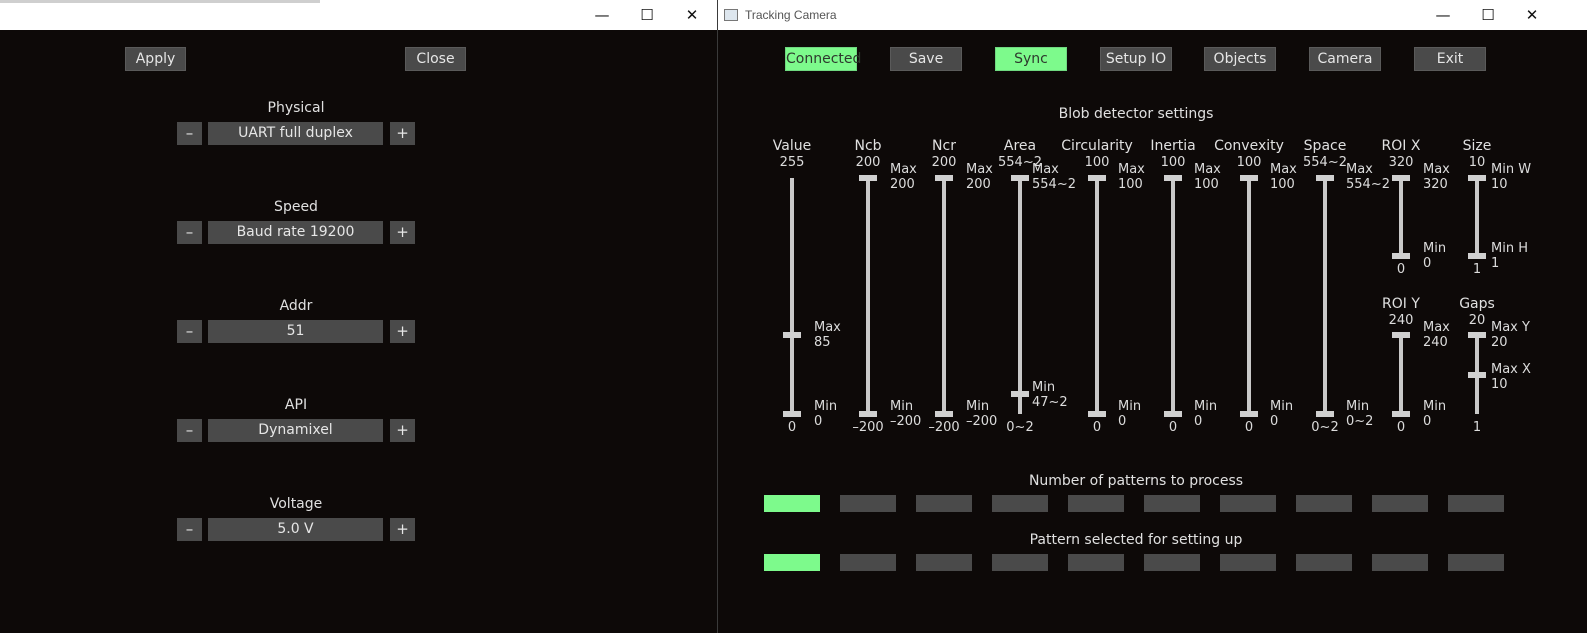 The image size is (1587, 633). I want to click on gaps-slider-name: Gaps, so click(1477, 304).